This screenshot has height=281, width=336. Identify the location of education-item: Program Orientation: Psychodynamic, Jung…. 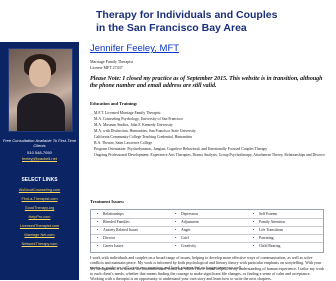
(210, 149).